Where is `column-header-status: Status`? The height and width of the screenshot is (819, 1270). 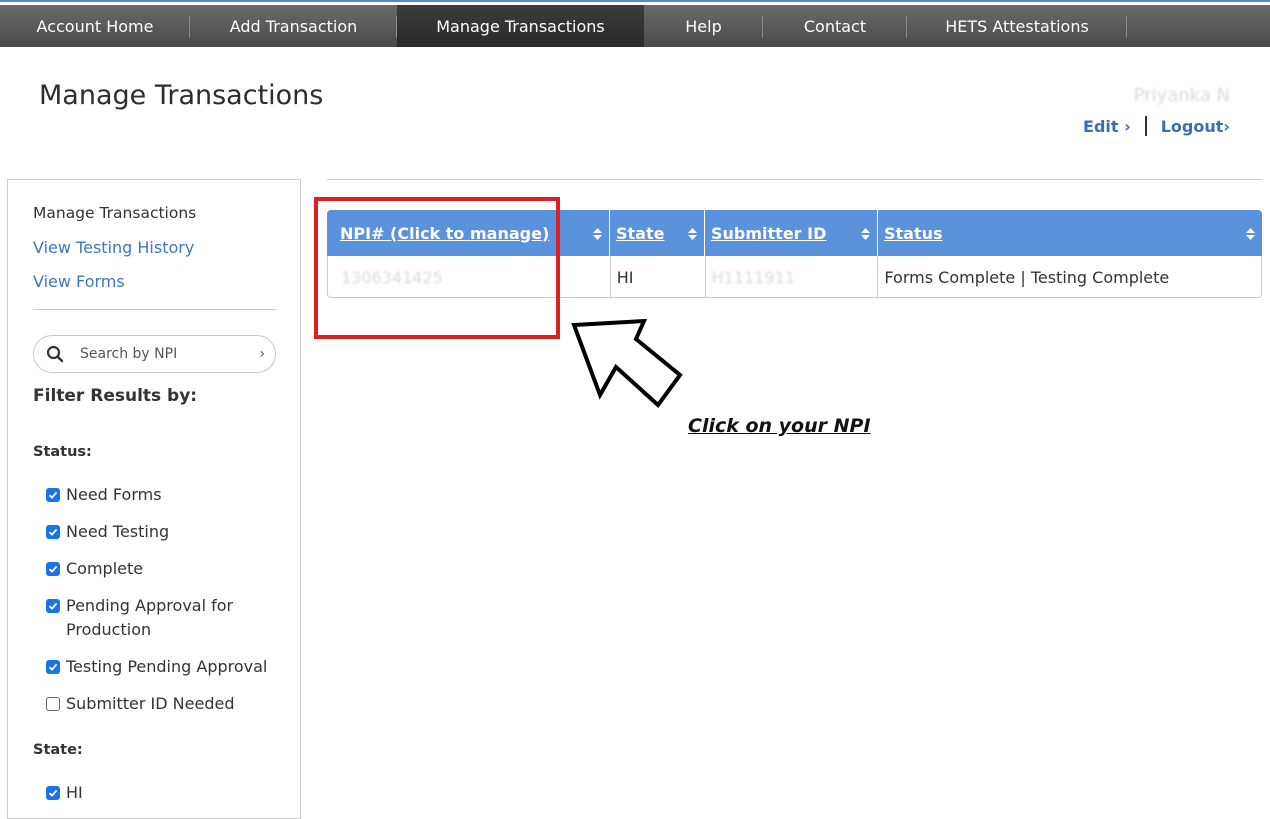 column-header-status: Status is located at coordinates (1069, 233).